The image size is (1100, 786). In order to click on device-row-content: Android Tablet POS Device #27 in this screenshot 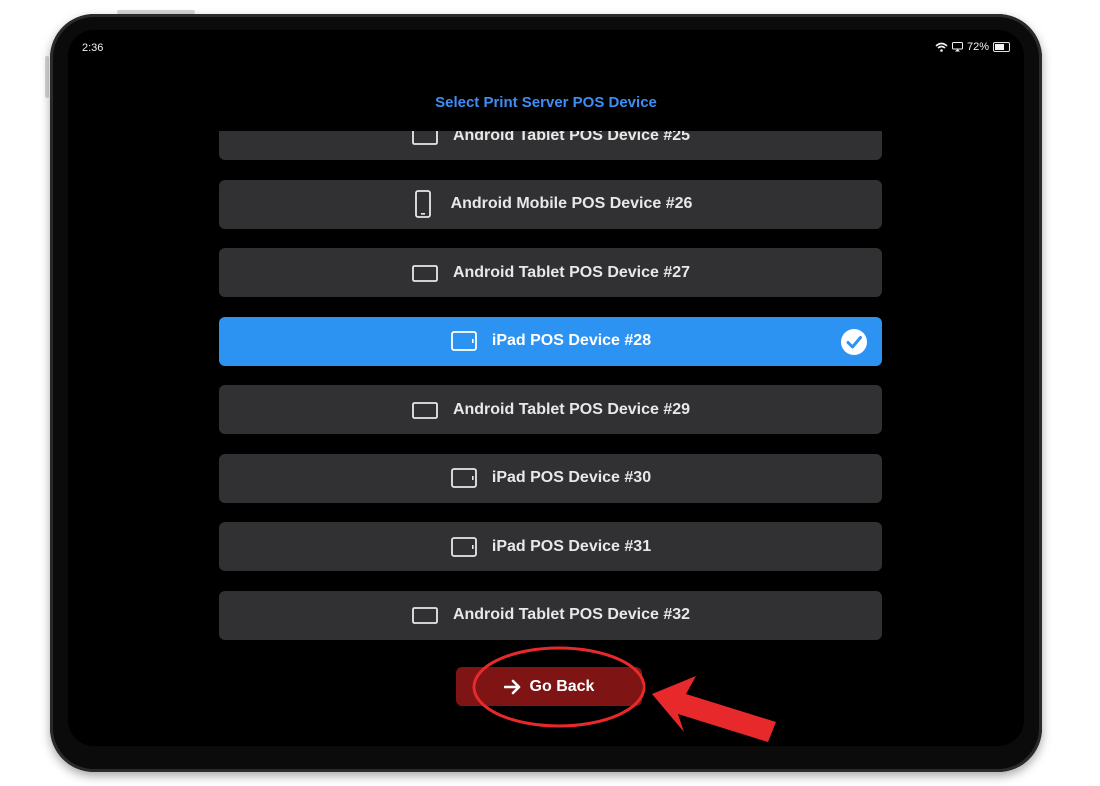, I will do `click(550, 273)`.